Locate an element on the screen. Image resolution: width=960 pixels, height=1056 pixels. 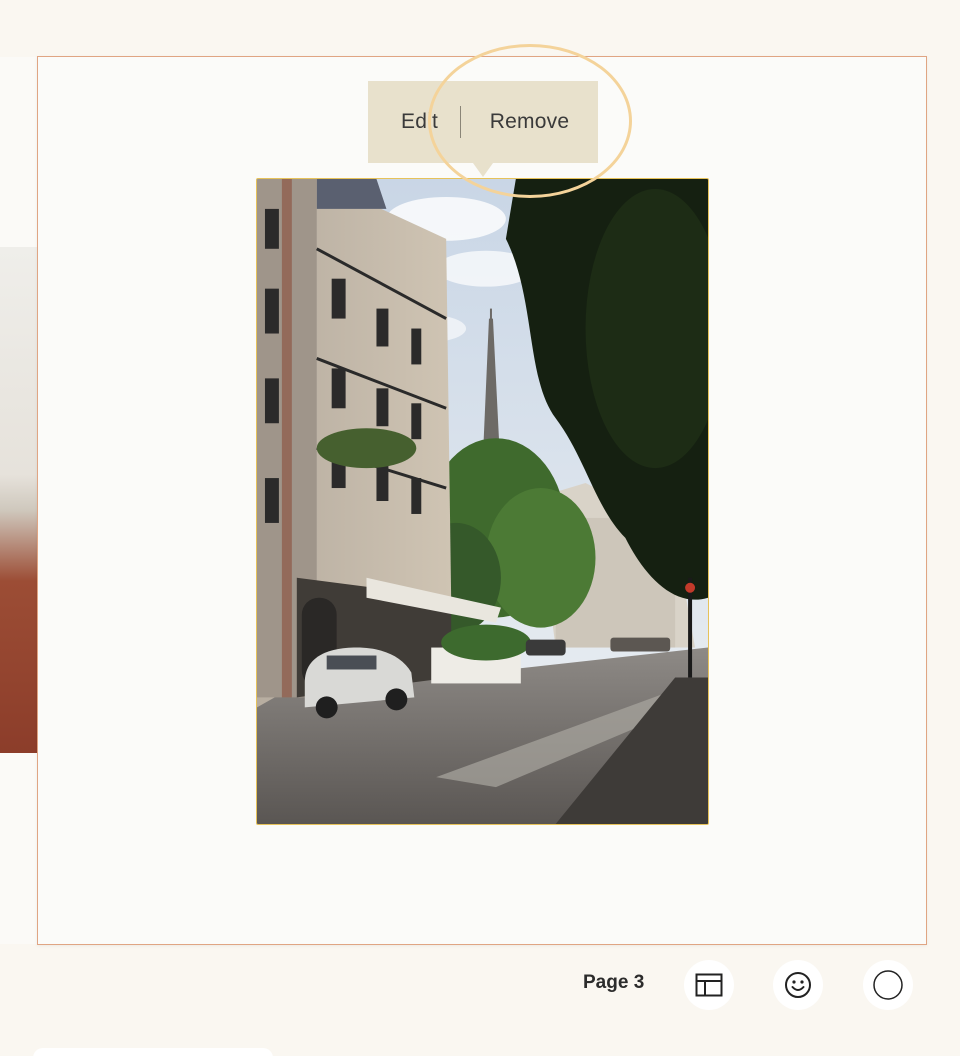
circle-shape-icon is located at coordinates (888, 985).